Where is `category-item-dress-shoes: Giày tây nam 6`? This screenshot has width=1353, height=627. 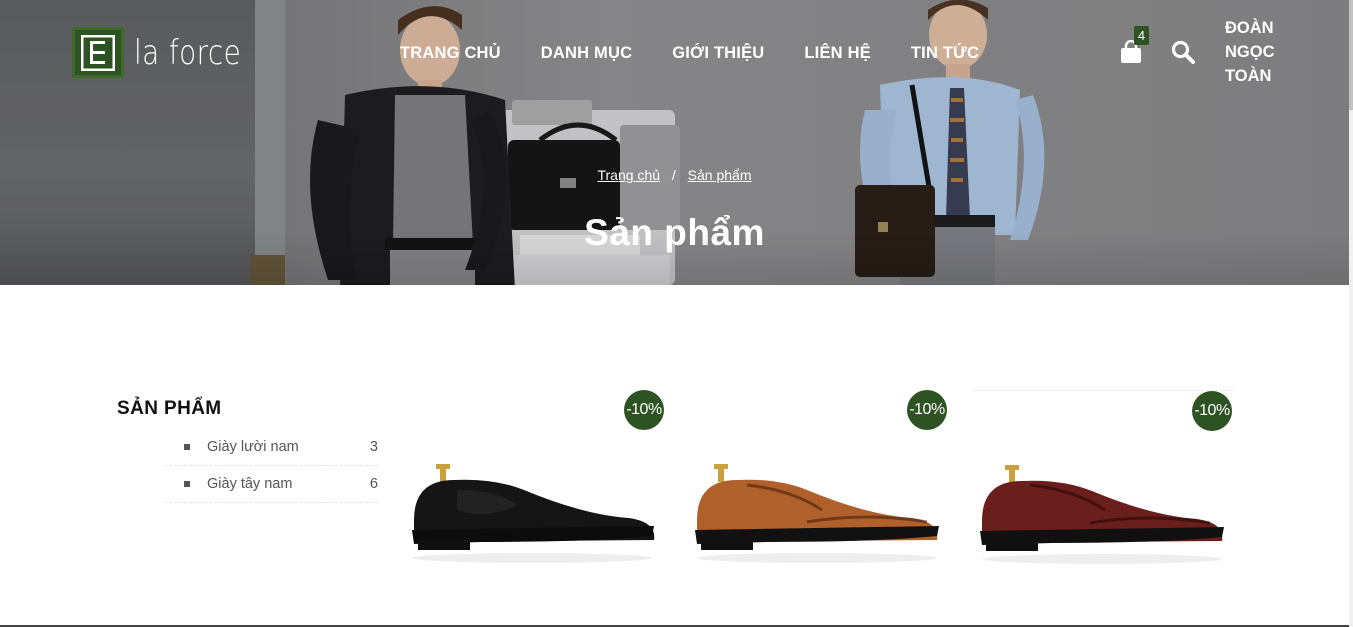 category-item-dress-shoes: Giày tây nam 6 is located at coordinates (271, 484).